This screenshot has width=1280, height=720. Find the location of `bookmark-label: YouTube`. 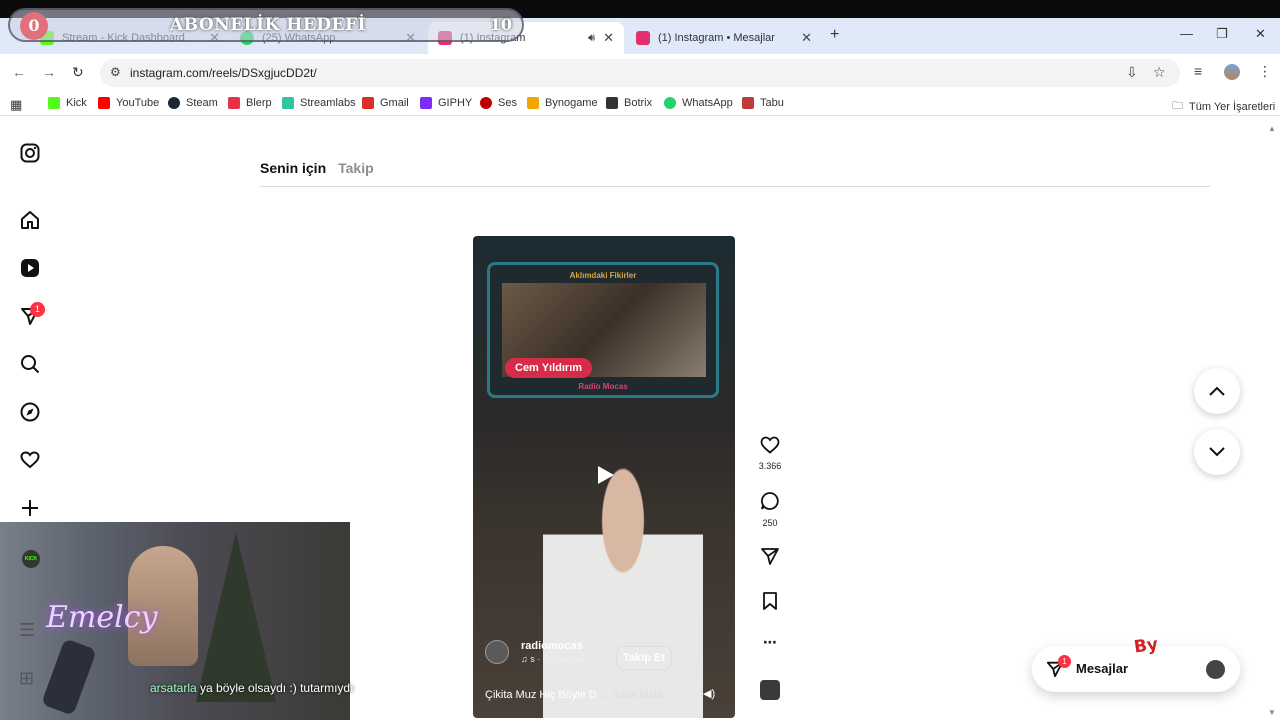

bookmark-label: YouTube is located at coordinates (138, 103).